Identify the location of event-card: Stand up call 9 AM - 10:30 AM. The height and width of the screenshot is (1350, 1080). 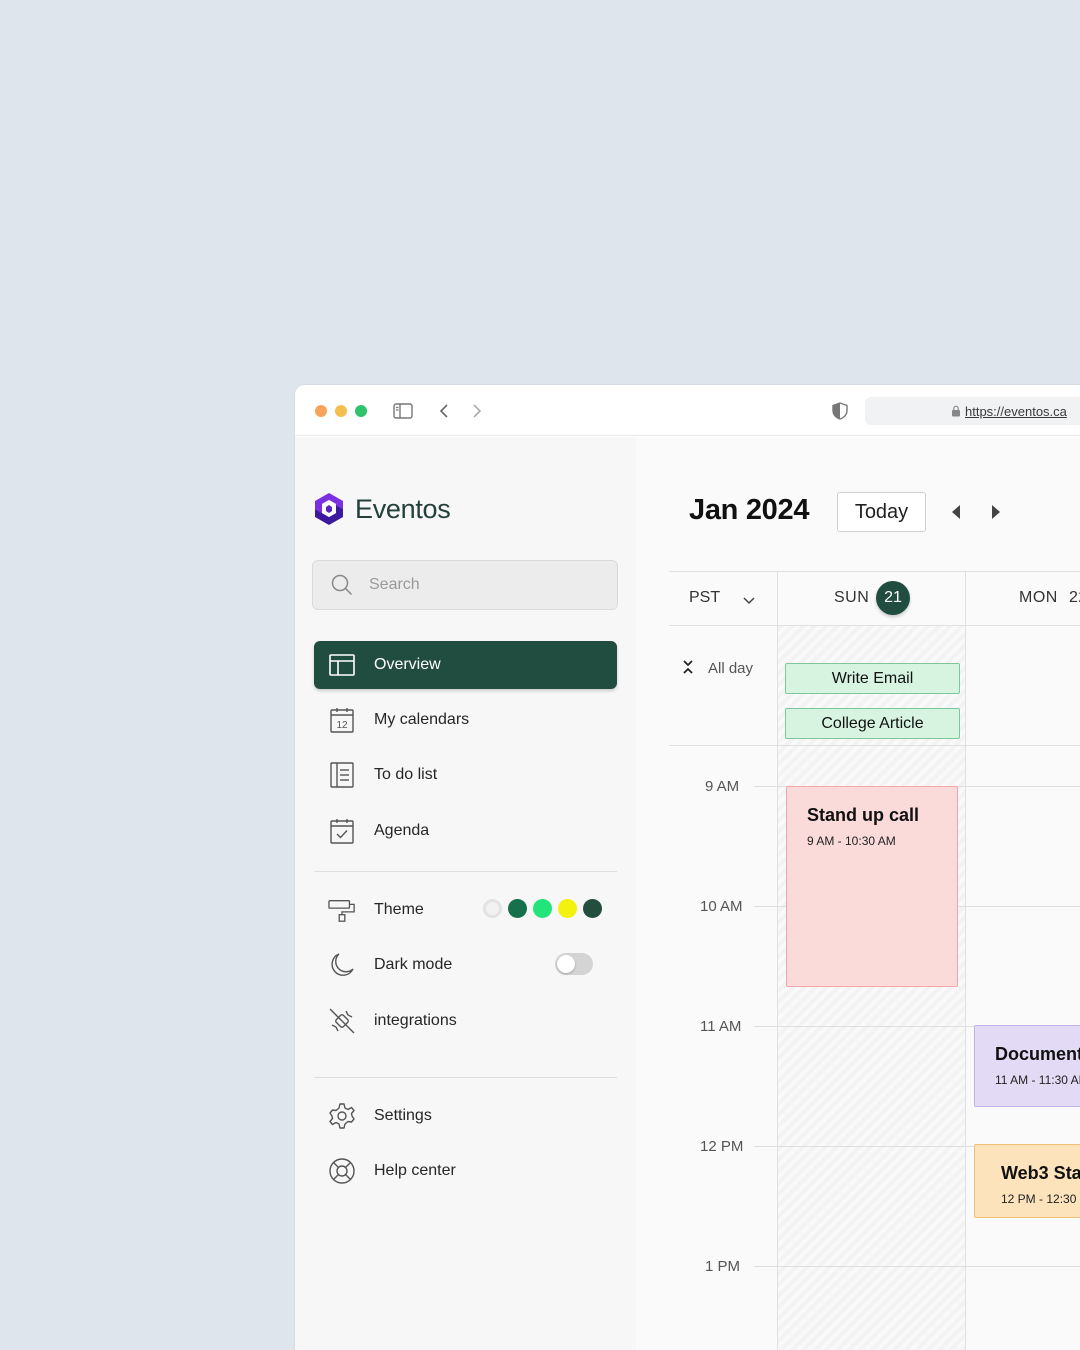
(872, 886).